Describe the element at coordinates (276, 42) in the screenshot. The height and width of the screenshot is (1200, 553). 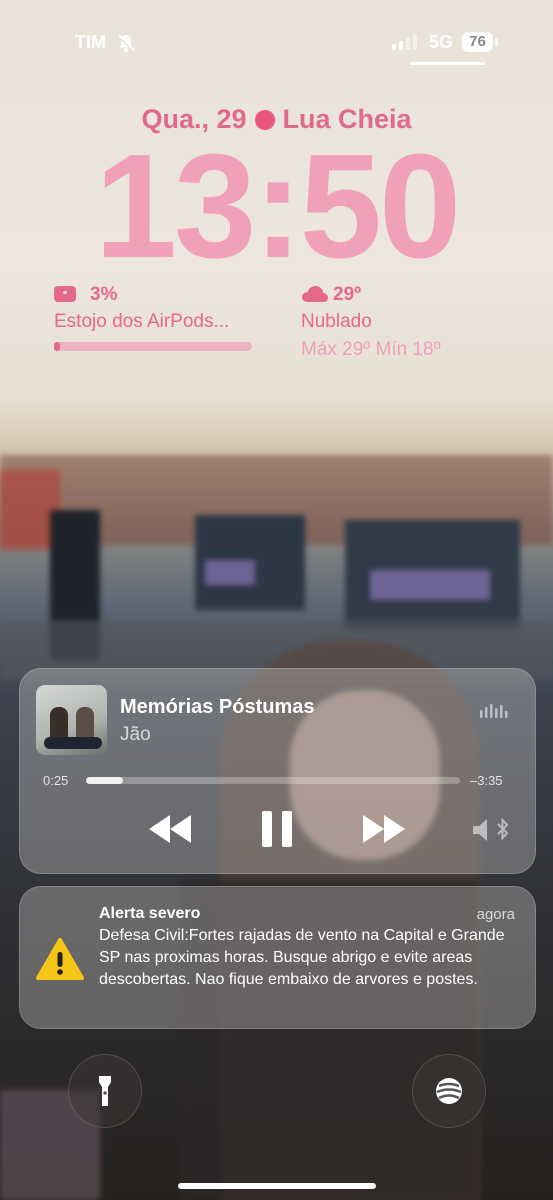
I see `status-bar: TIM 5G 76` at that location.